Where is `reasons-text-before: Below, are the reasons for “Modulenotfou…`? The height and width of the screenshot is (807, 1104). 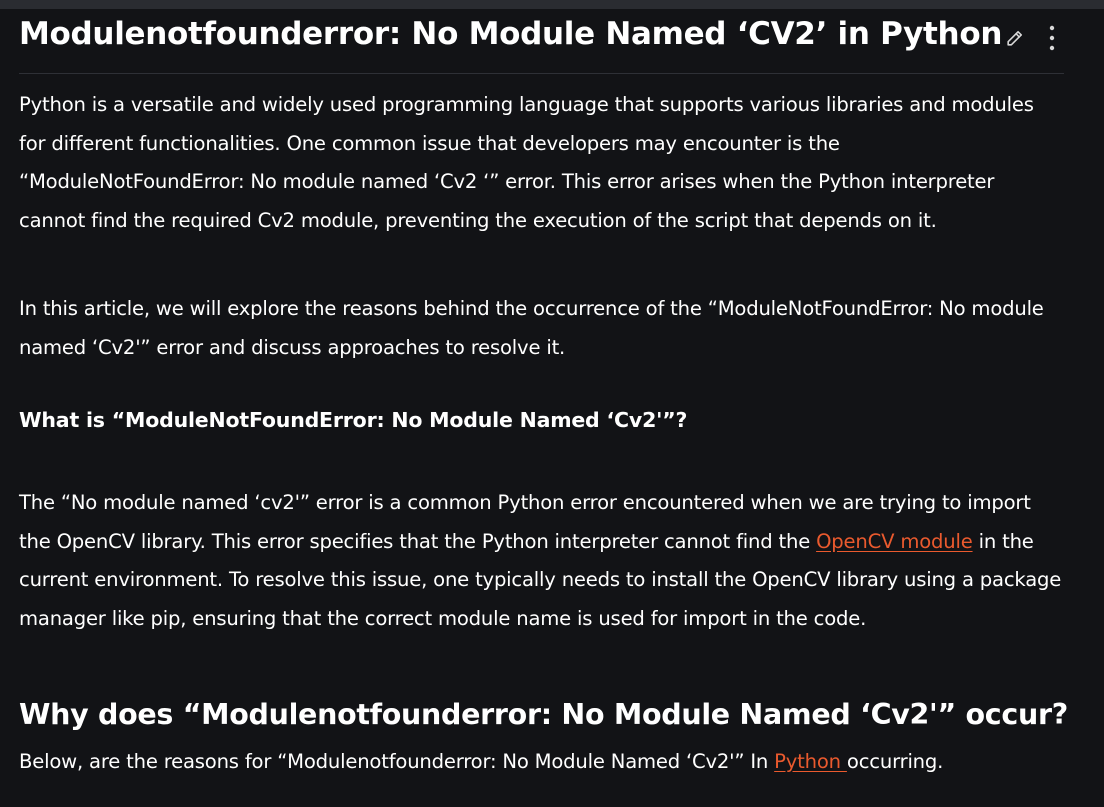 reasons-text-before: Below, are the reasons for “Modulenotfou… is located at coordinates (397, 761).